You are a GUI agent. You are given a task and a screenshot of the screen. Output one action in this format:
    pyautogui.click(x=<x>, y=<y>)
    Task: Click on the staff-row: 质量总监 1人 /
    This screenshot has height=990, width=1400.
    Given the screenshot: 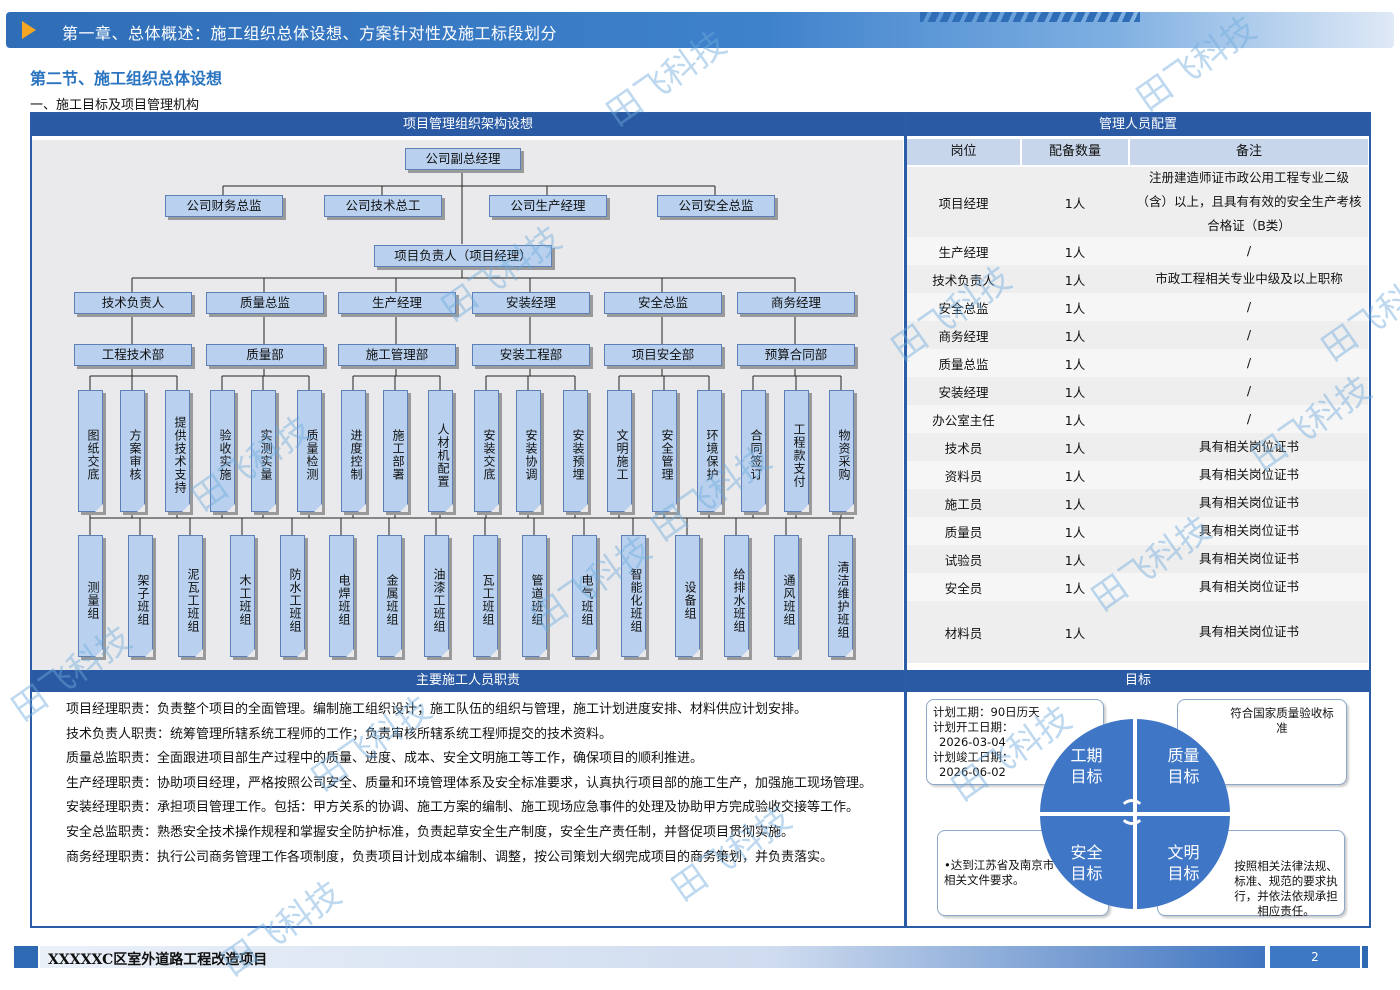 What is the action you would take?
    pyautogui.click(x=1137, y=363)
    